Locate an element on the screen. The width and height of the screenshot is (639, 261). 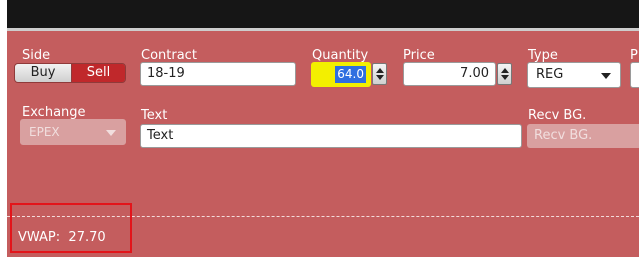
contract-input: 18-19 is located at coordinates (218, 74).